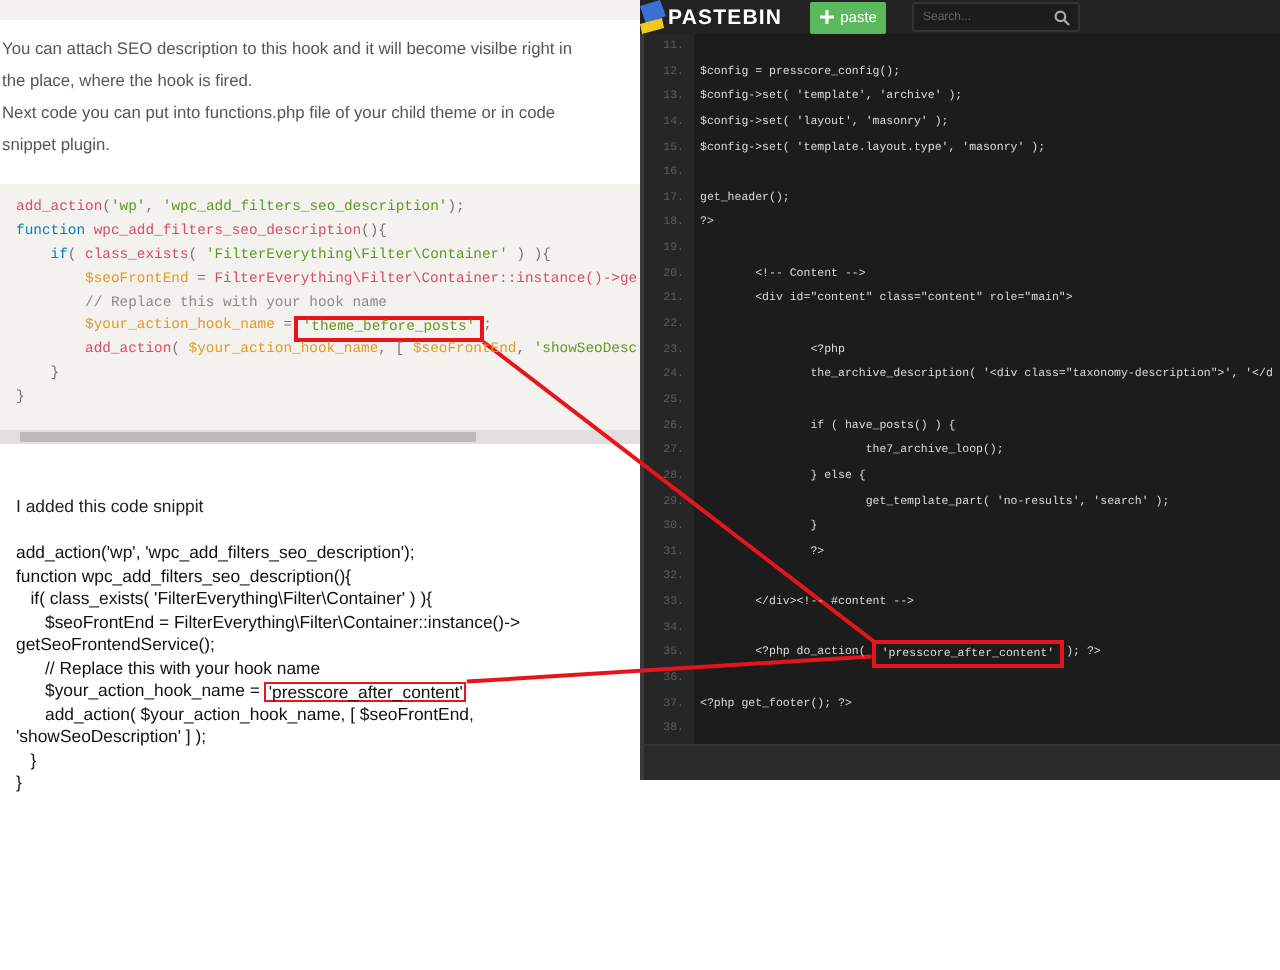  What do you see at coordinates (280, 129) in the screenshot?
I see `paragraph: Next code you can put into functions.php file of your child theme or in code snippet plugin.` at bounding box center [280, 129].